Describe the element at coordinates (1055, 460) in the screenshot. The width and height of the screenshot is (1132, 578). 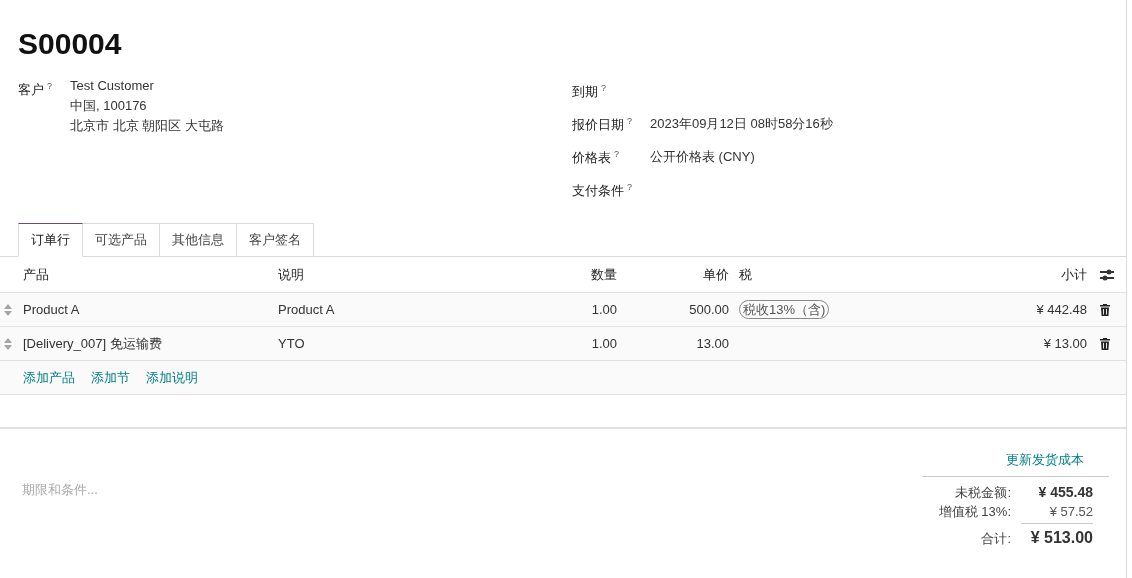
I see `update-shipping-button: 更新发货成本` at that location.